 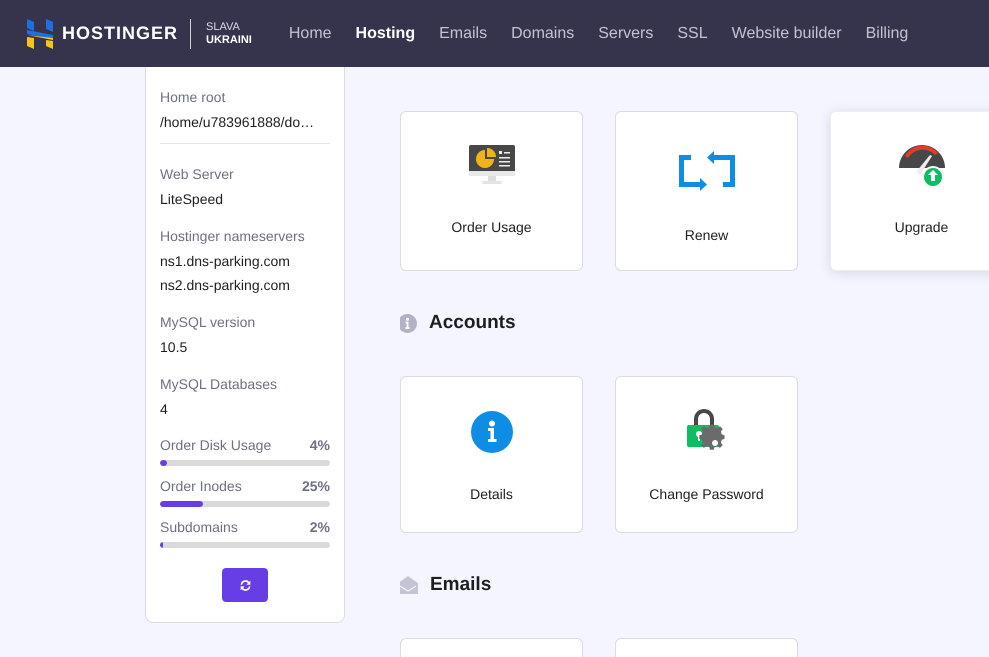 I want to click on action-card: Order Usage, so click(x=491, y=191).